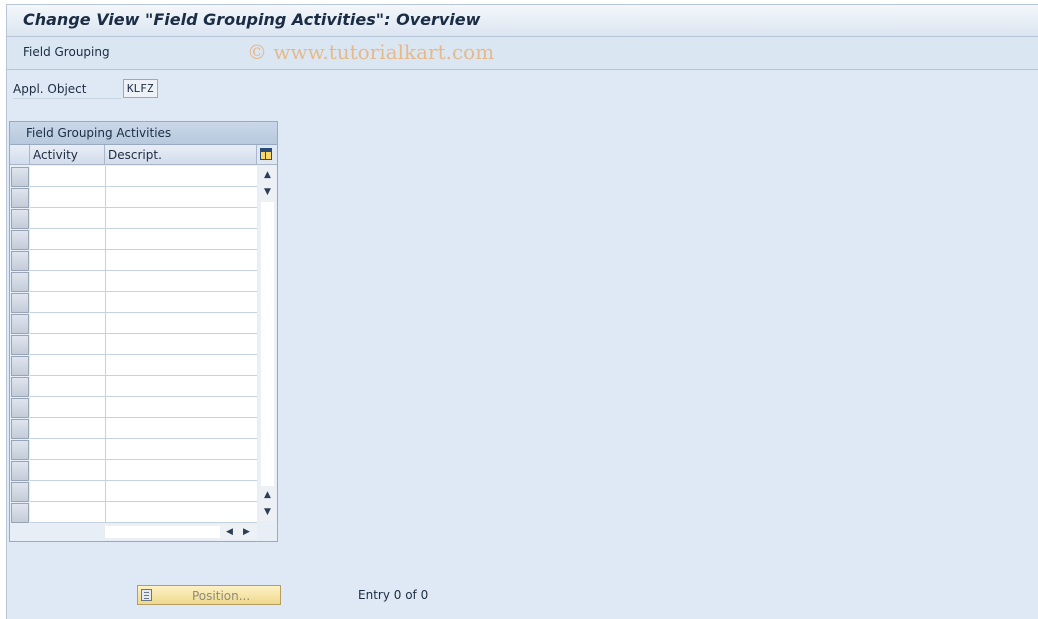 Image resolution: width=1038 pixels, height=619 pixels. What do you see at coordinates (162, 532) in the screenshot?
I see `horizontal-scroll-track` at bounding box center [162, 532].